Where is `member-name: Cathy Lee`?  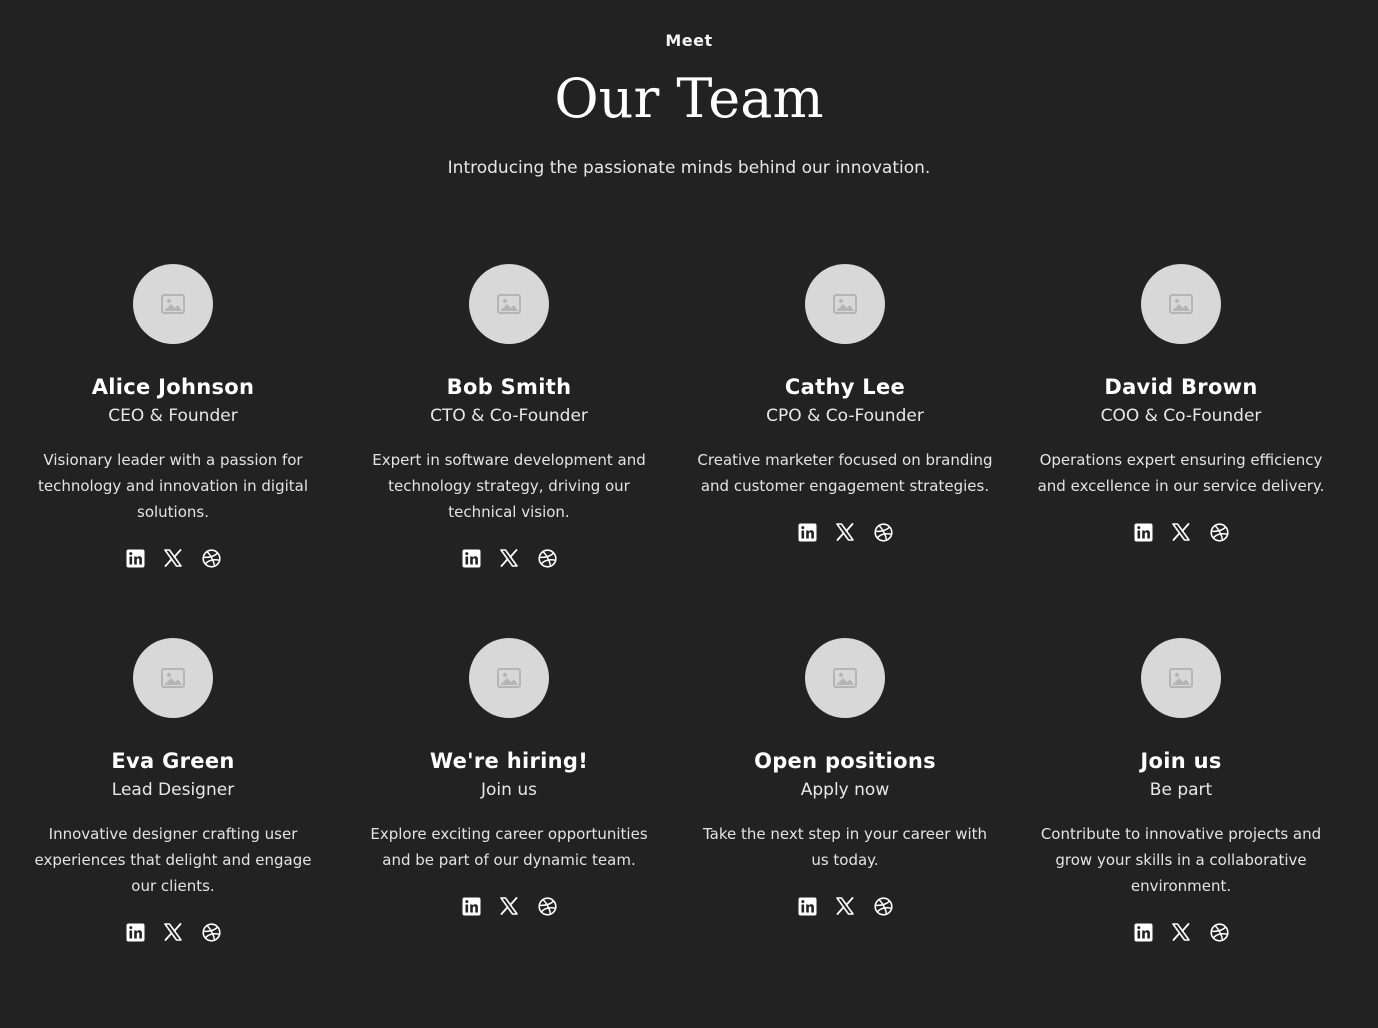
member-name: Cathy Lee is located at coordinates (845, 387).